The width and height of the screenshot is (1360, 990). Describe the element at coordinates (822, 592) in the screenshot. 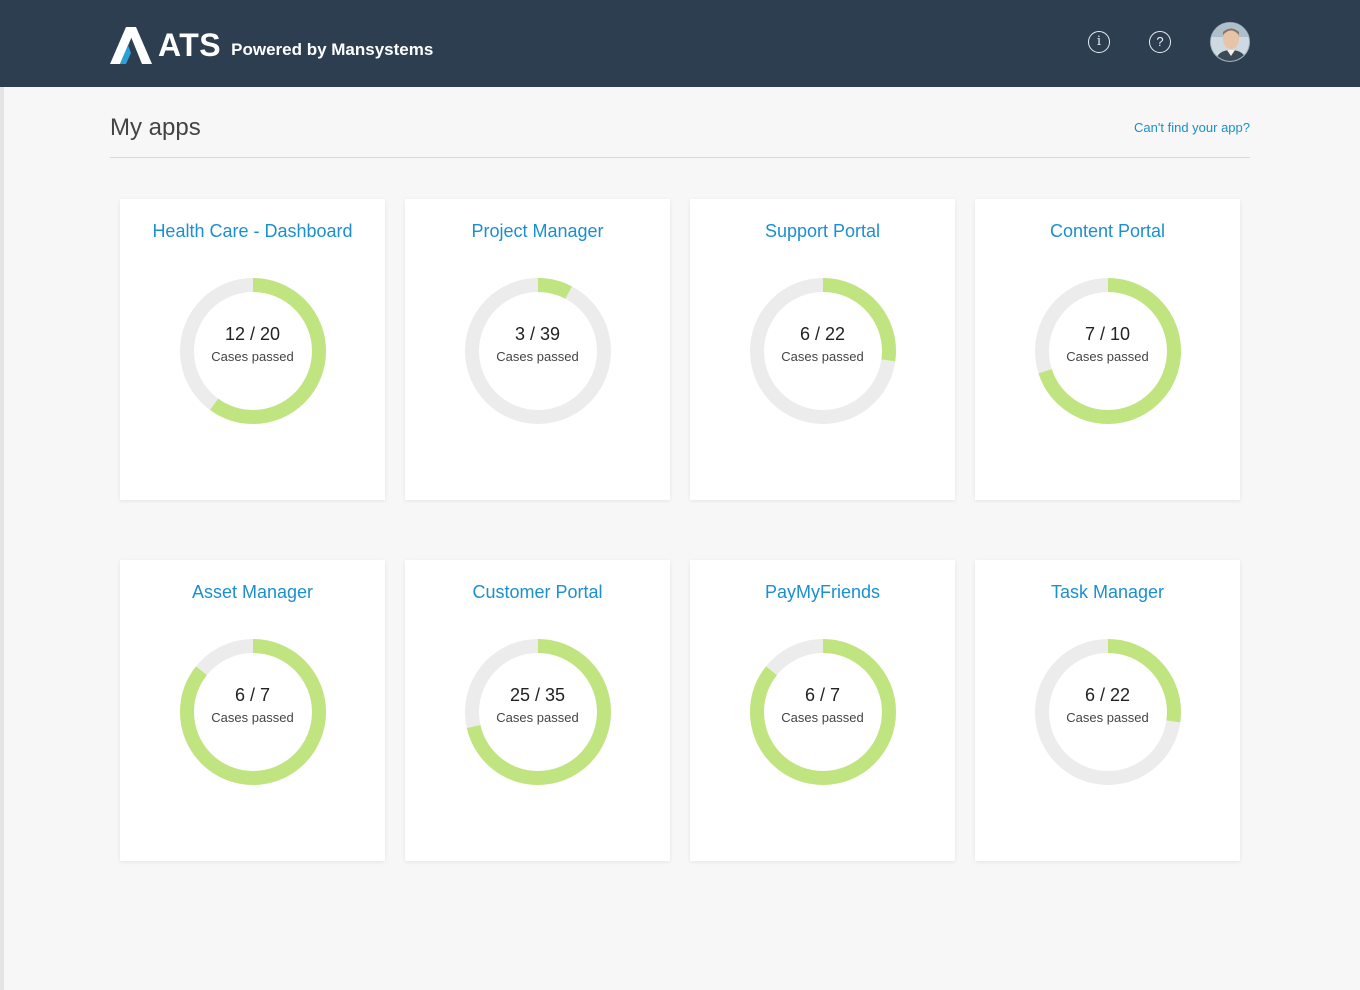

I see `app-title: PayMyFriends` at that location.